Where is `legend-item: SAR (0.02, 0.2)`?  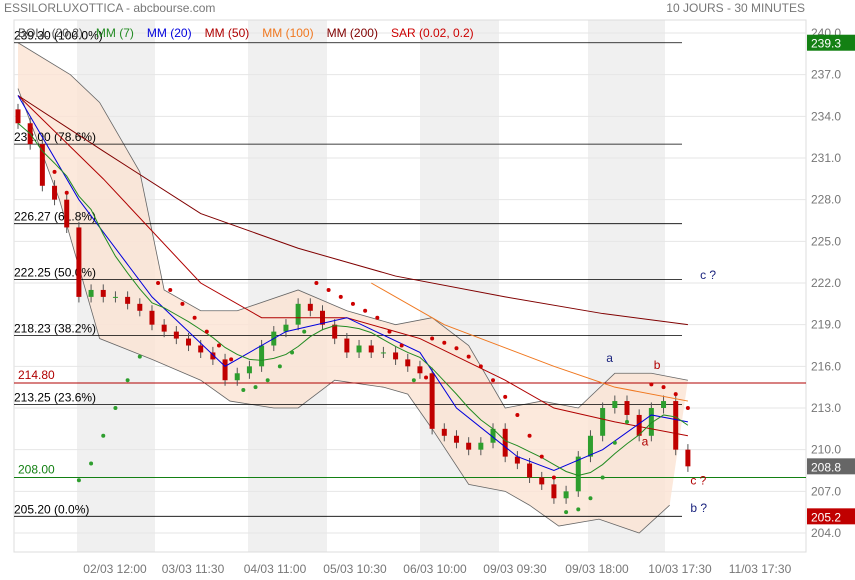 legend-item: SAR (0.02, 0.2) is located at coordinates (432, 33).